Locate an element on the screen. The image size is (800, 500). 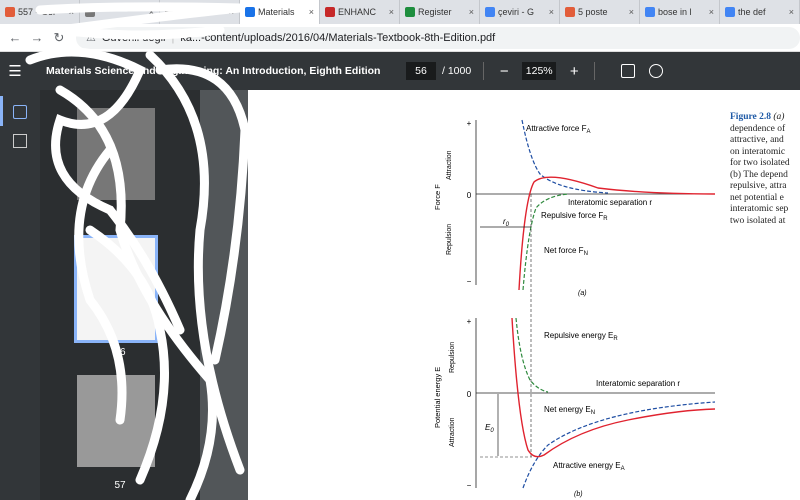
browser-tab: the def × is located at coordinates (760, 12).